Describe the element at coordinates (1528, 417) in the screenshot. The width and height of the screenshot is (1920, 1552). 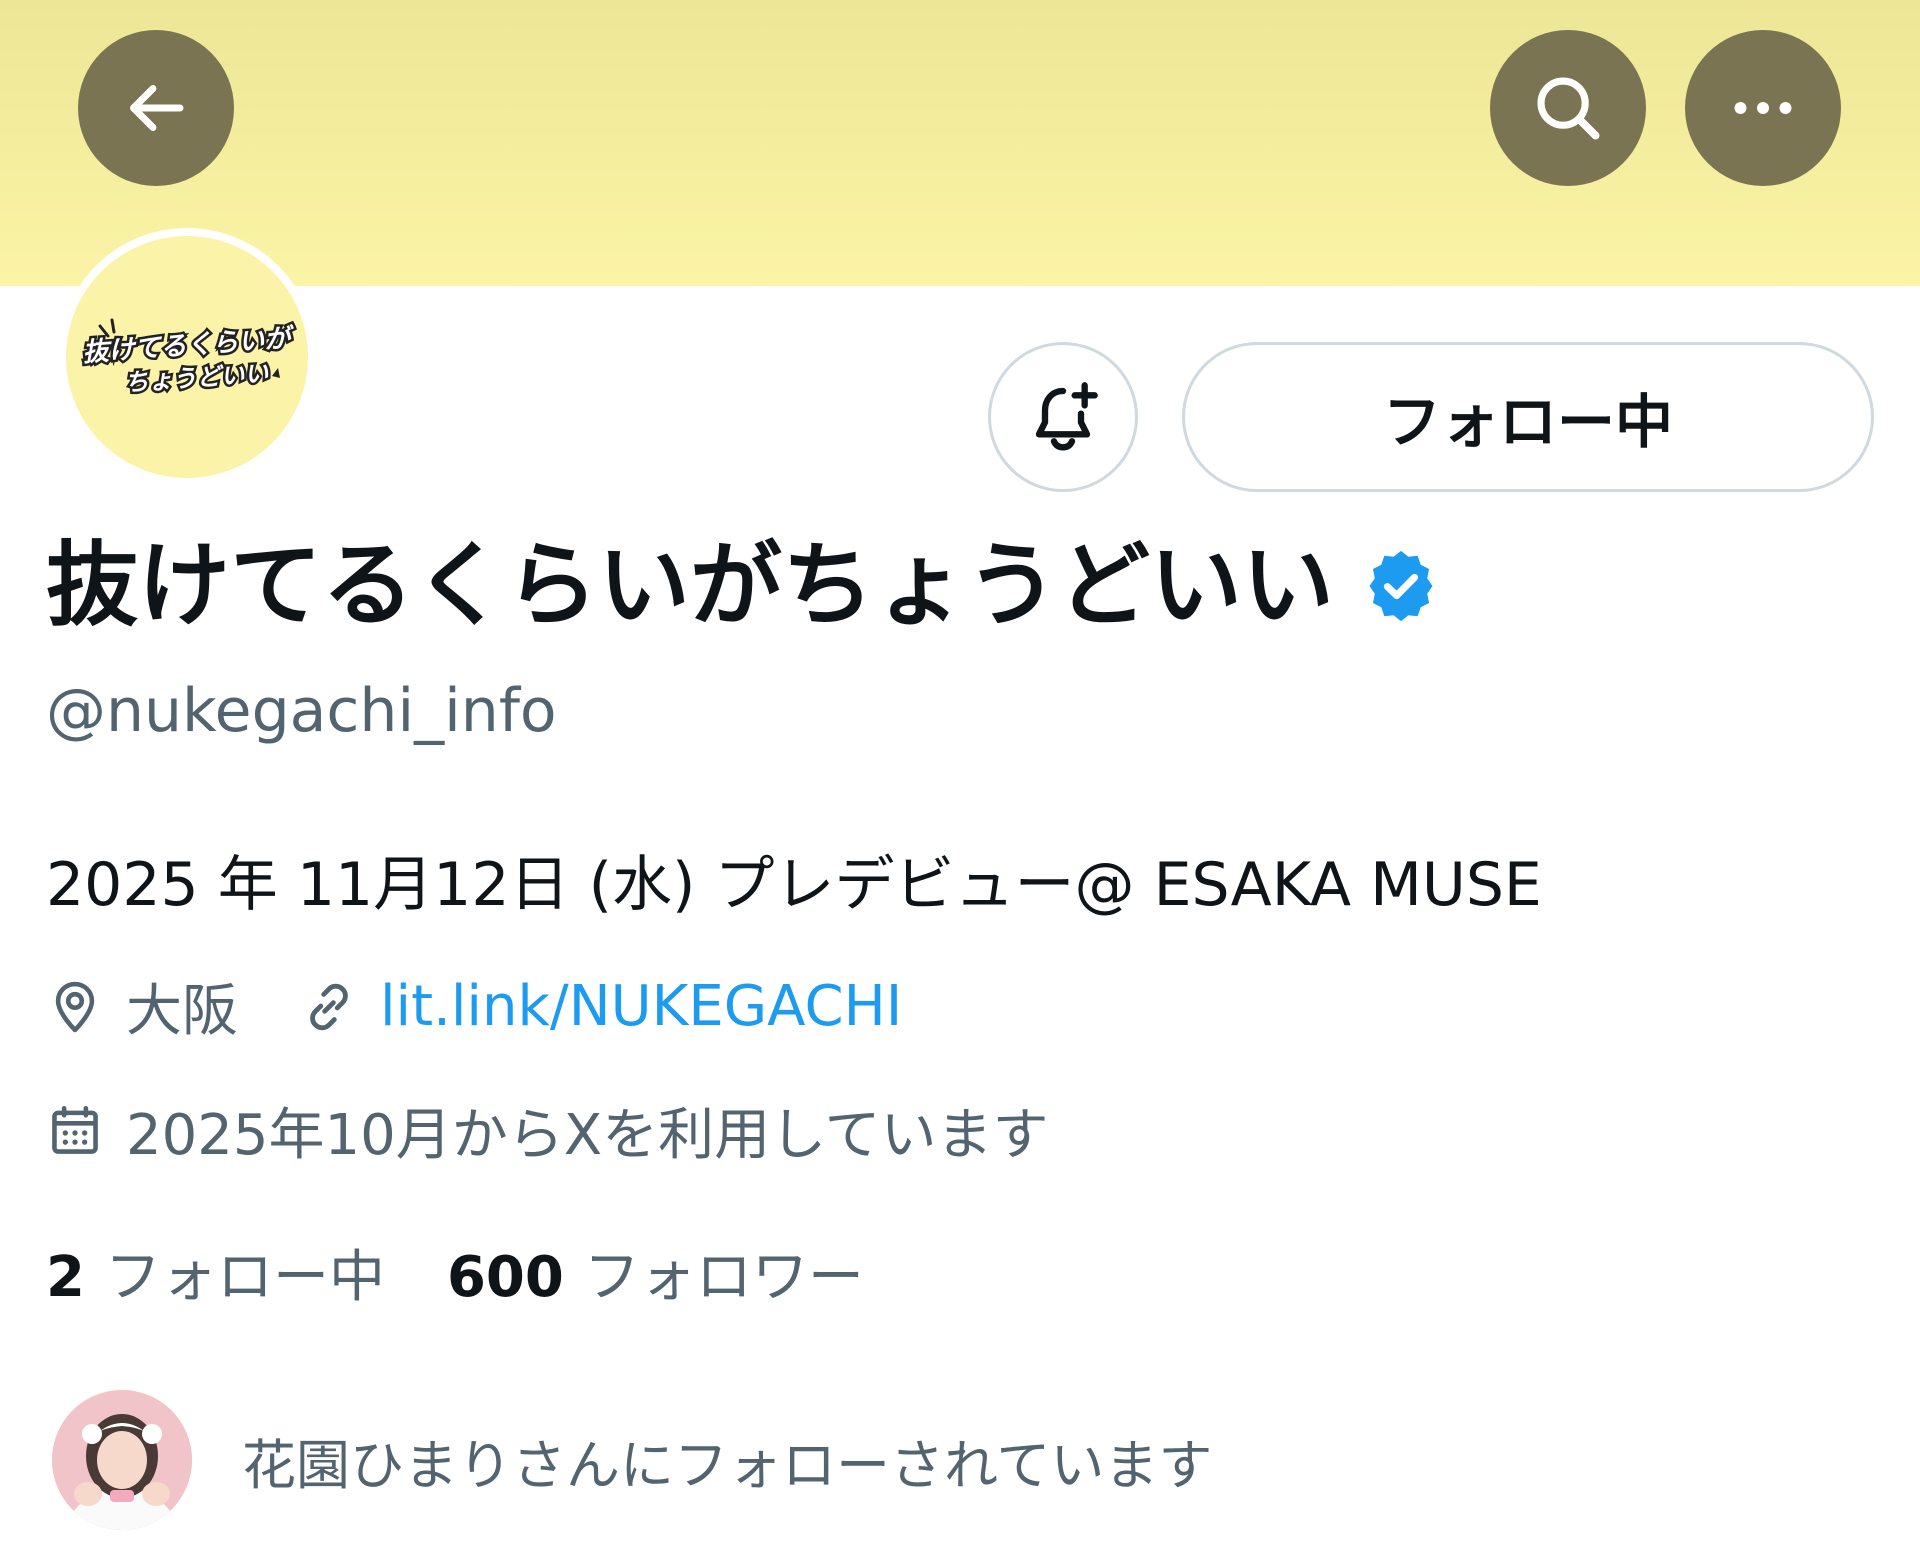
I see `following-button: フォロー中` at that location.